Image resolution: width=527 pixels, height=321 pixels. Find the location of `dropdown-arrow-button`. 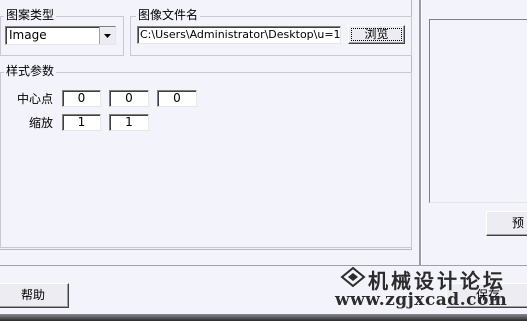

dropdown-arrow-button is located at coordinates (107, 35).